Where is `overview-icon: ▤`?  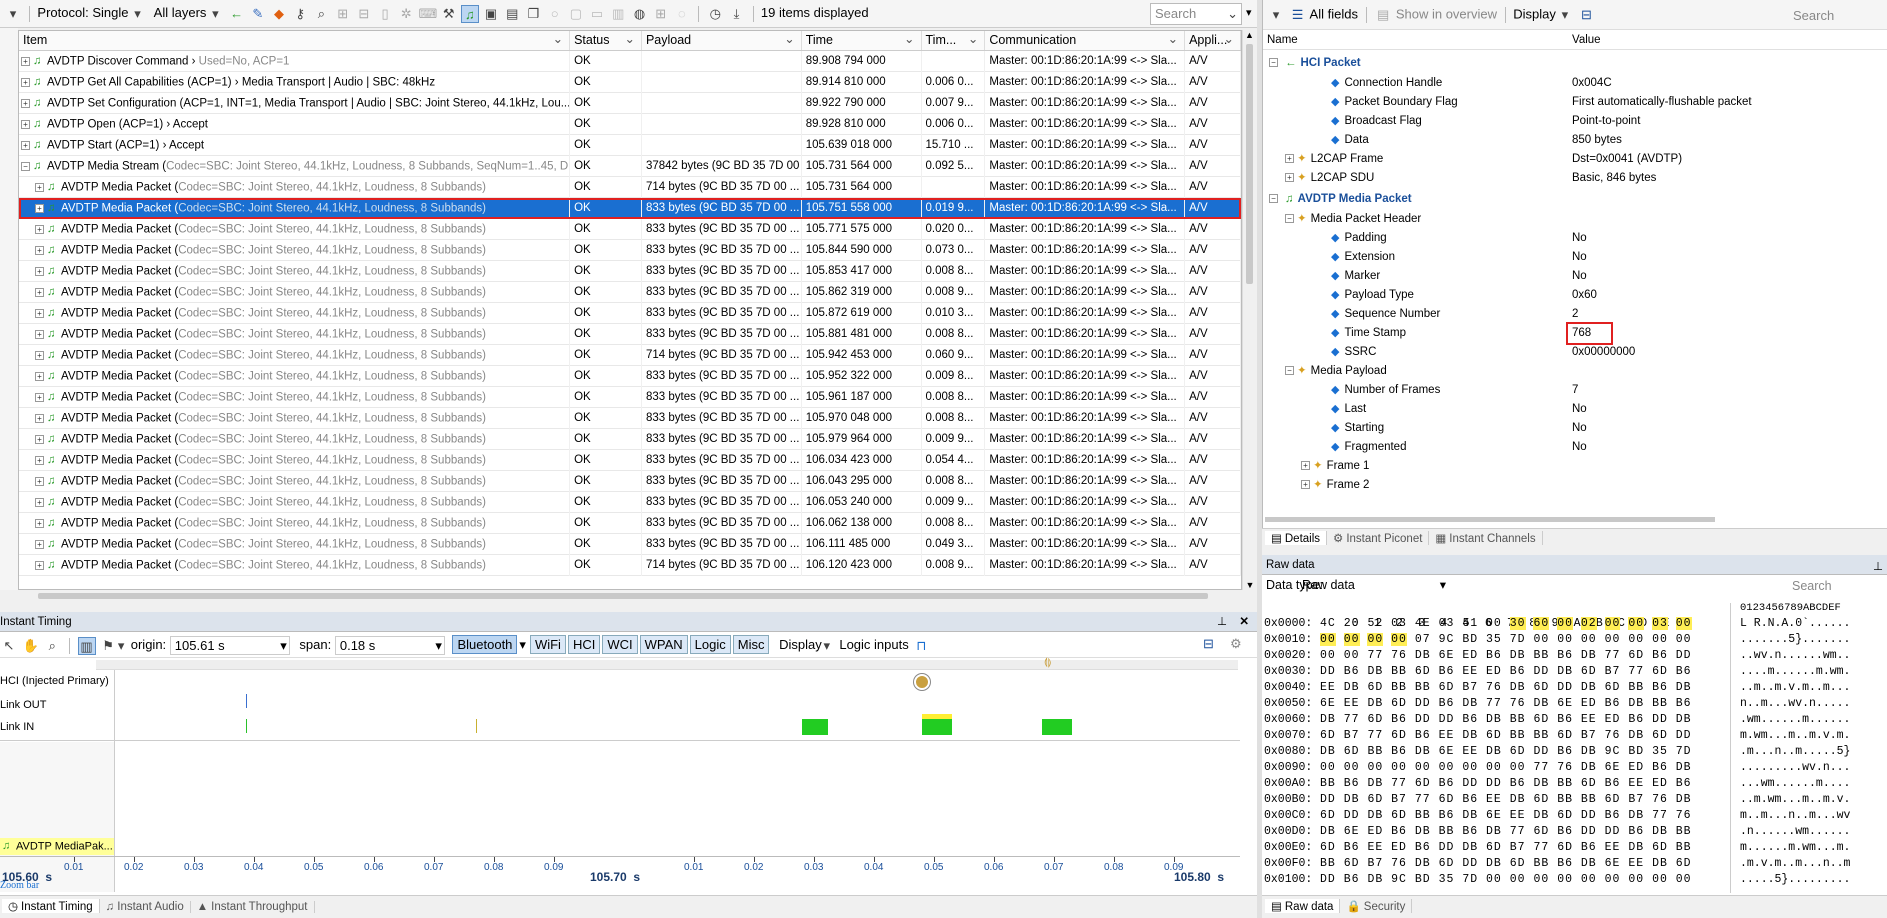
overview-icon: ▤ is located at coordinates (1383, 15).